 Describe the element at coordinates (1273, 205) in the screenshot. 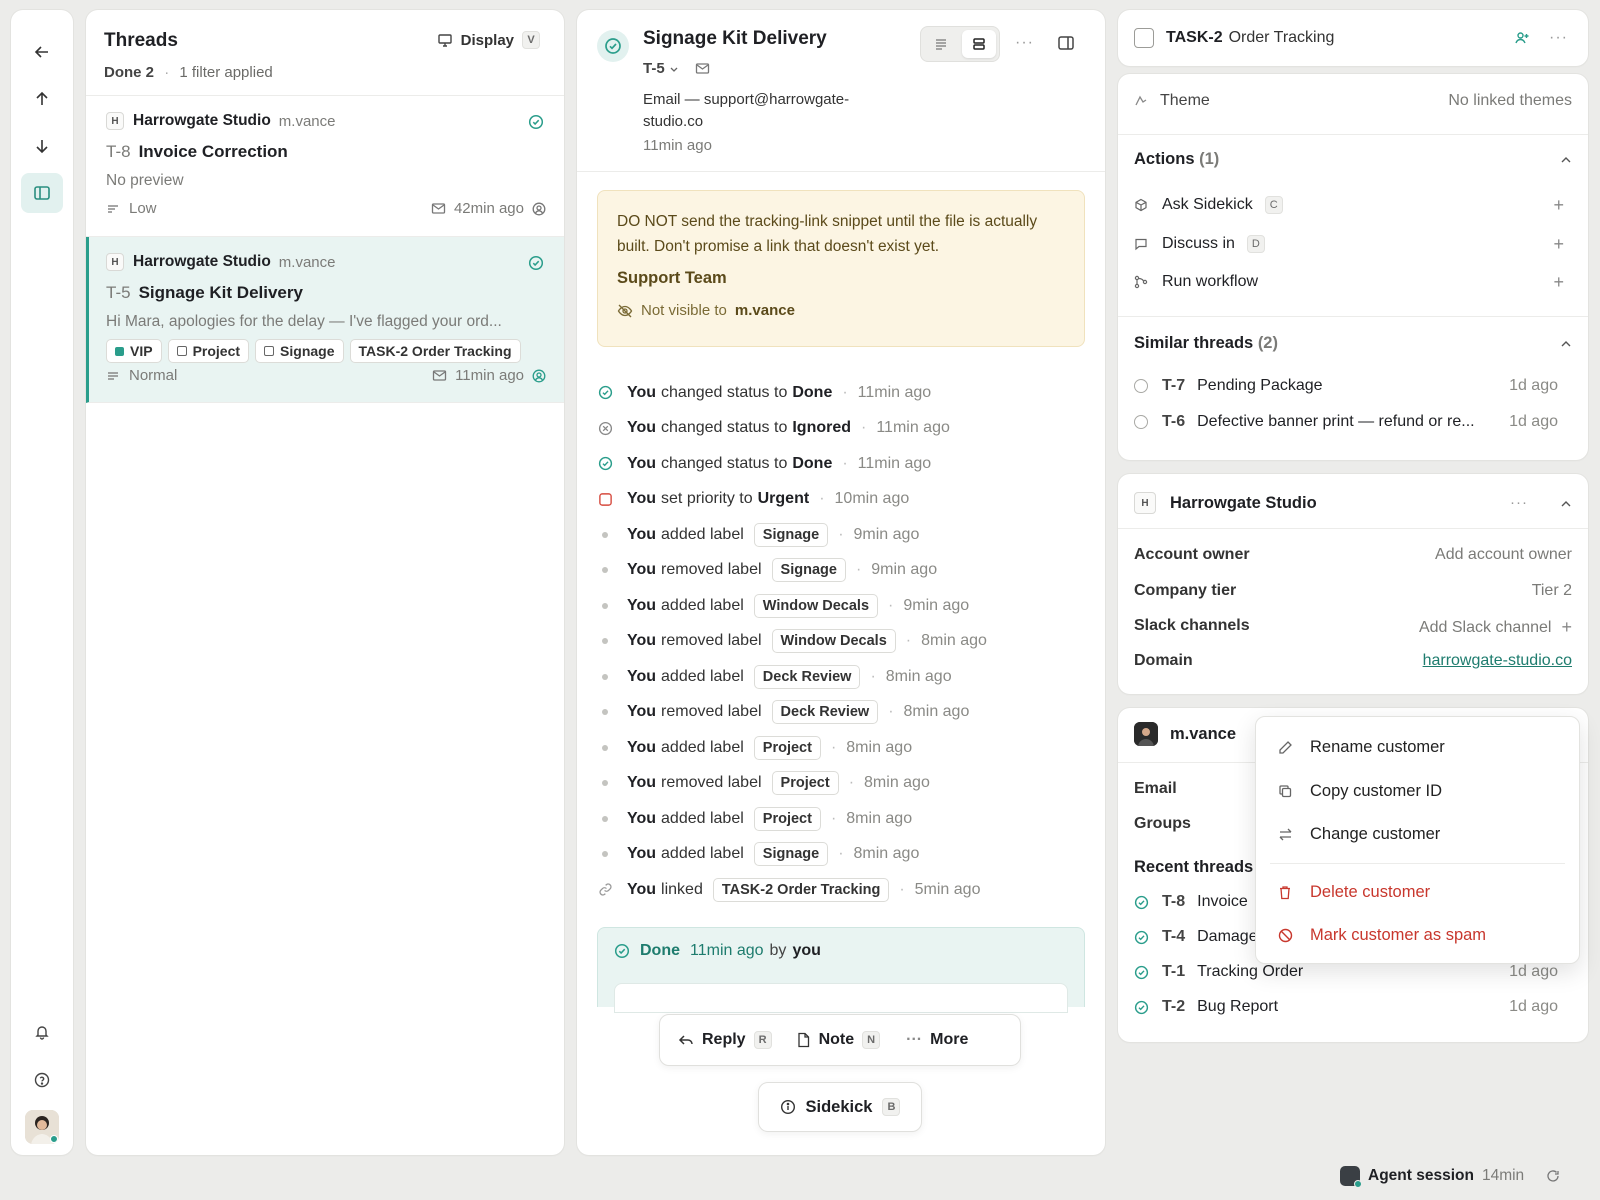

I see `shortcut-key: C` at that location.